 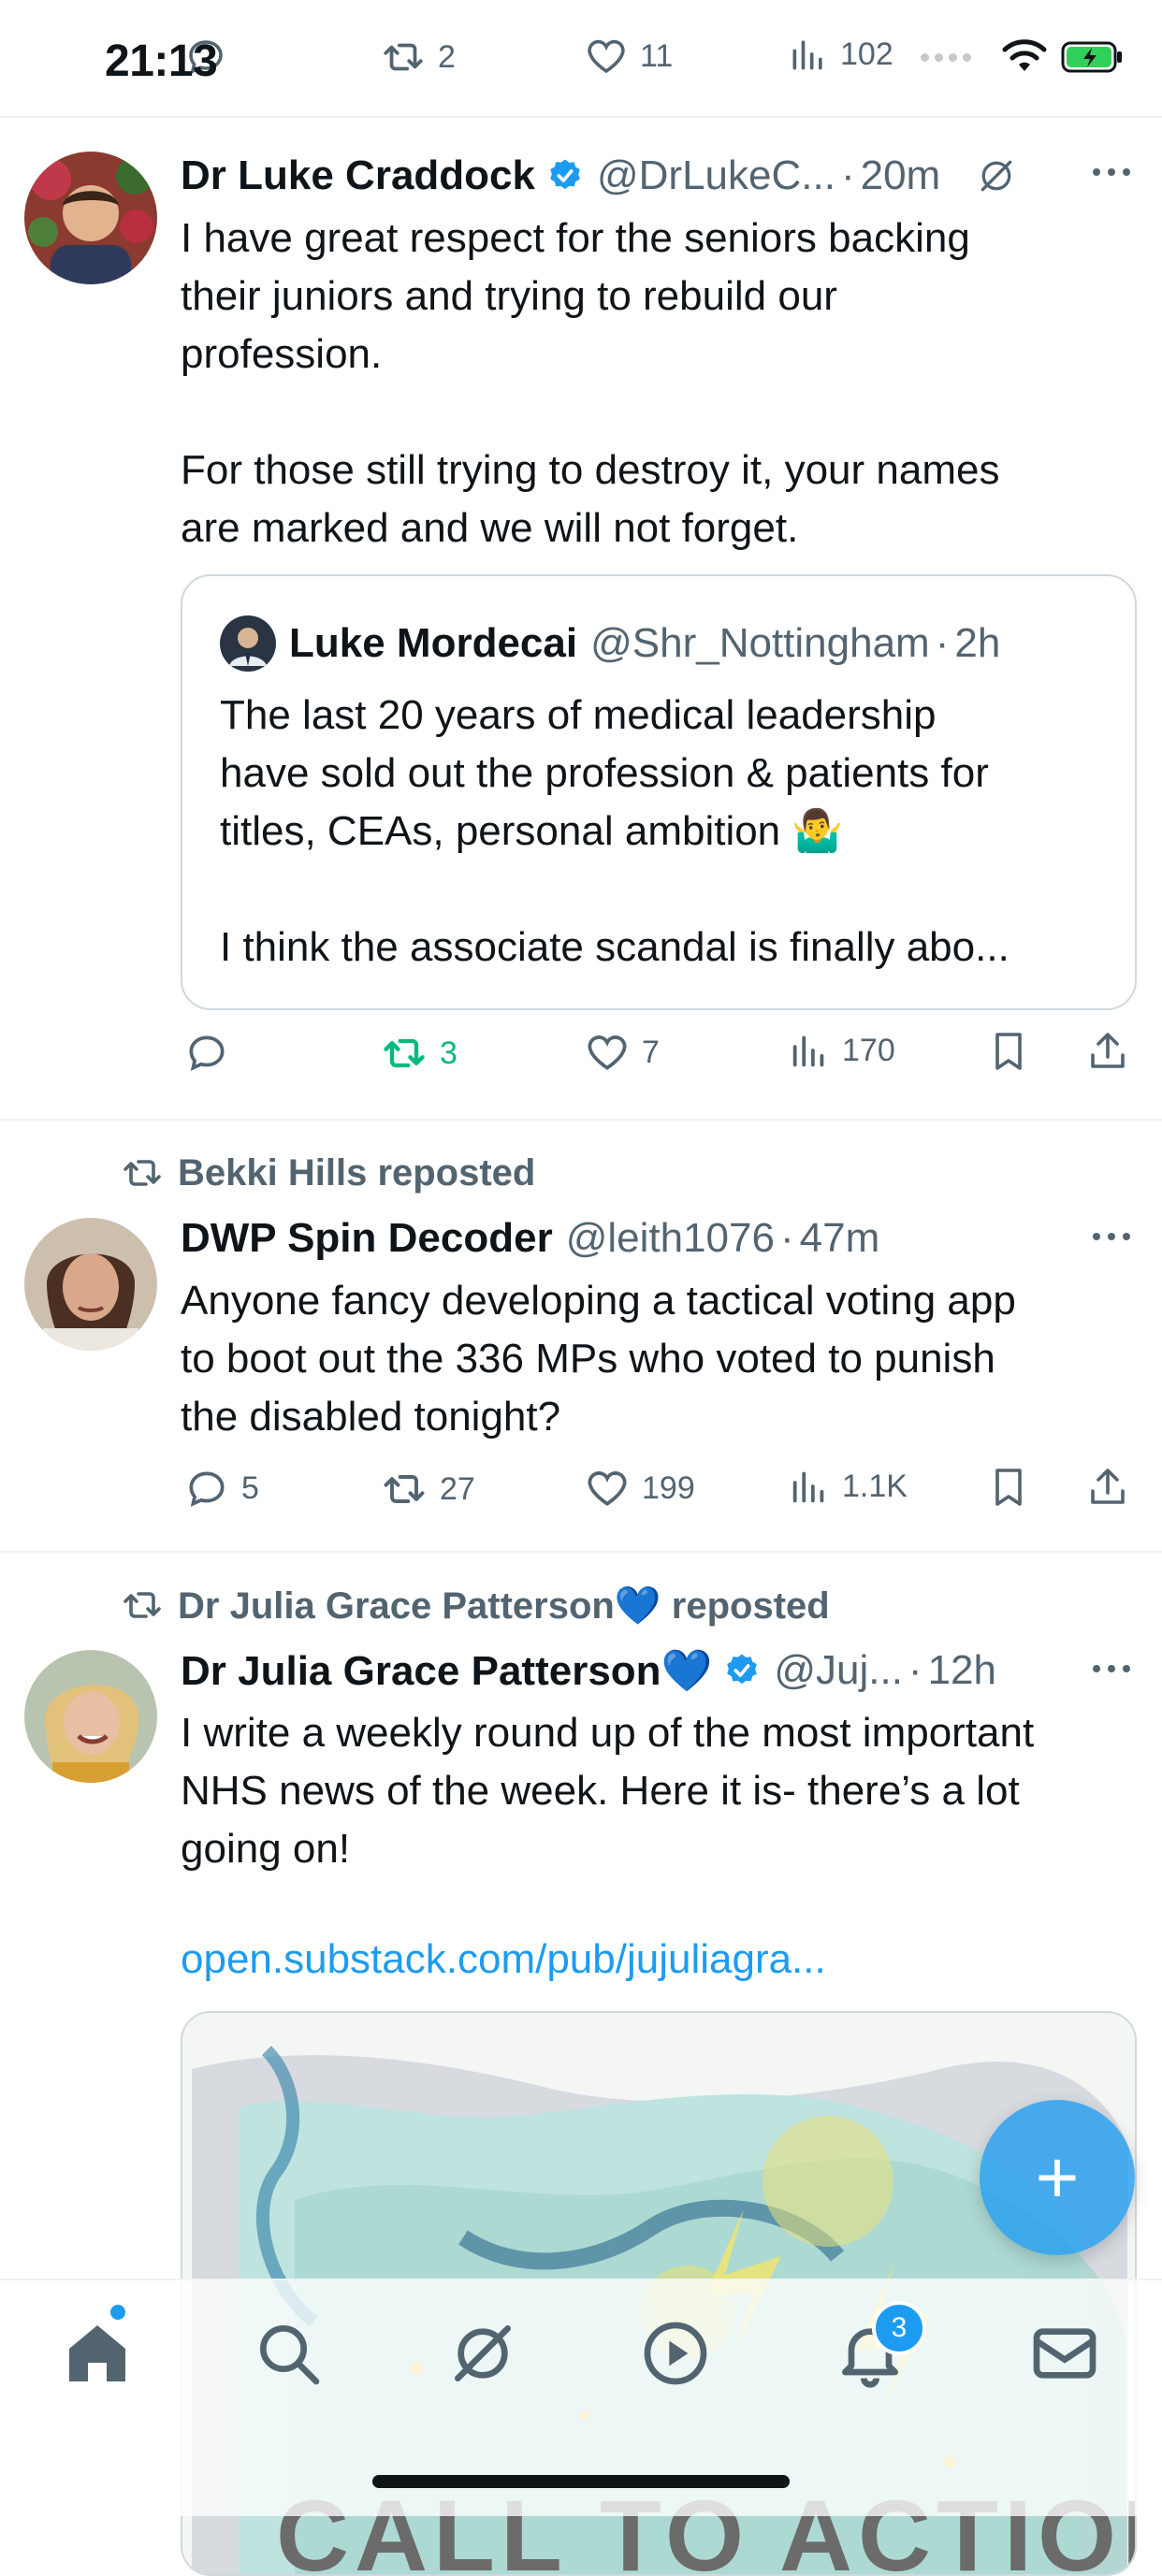 I want to click on like-button: 11, so click(x=629, y=56).